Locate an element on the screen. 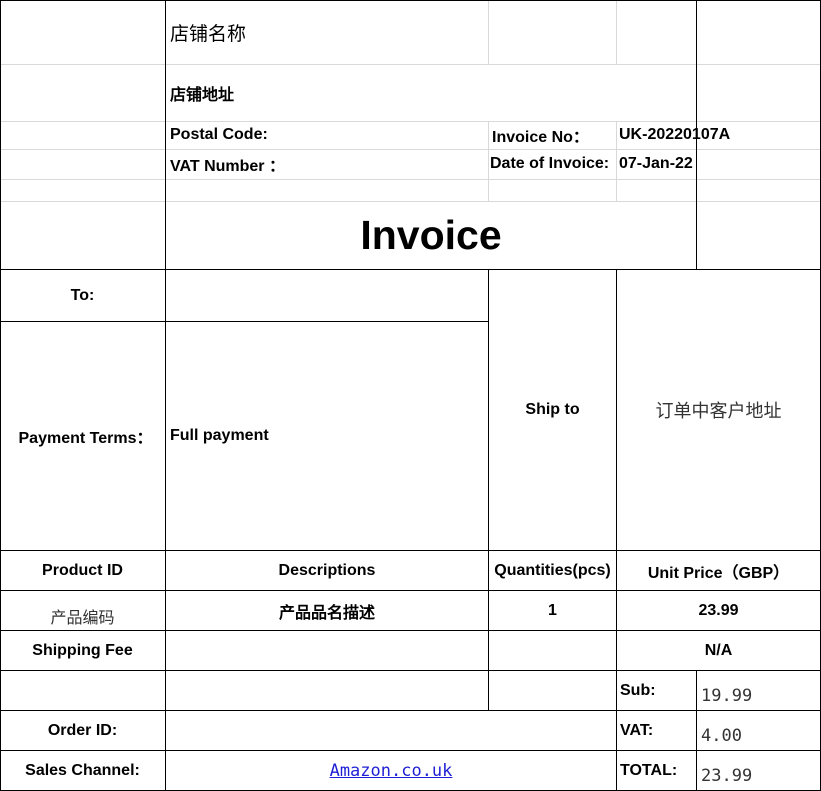 The width and height of the screenshot is (821, 791). sub-value: 19.99 is located at coordinates (727, 695).